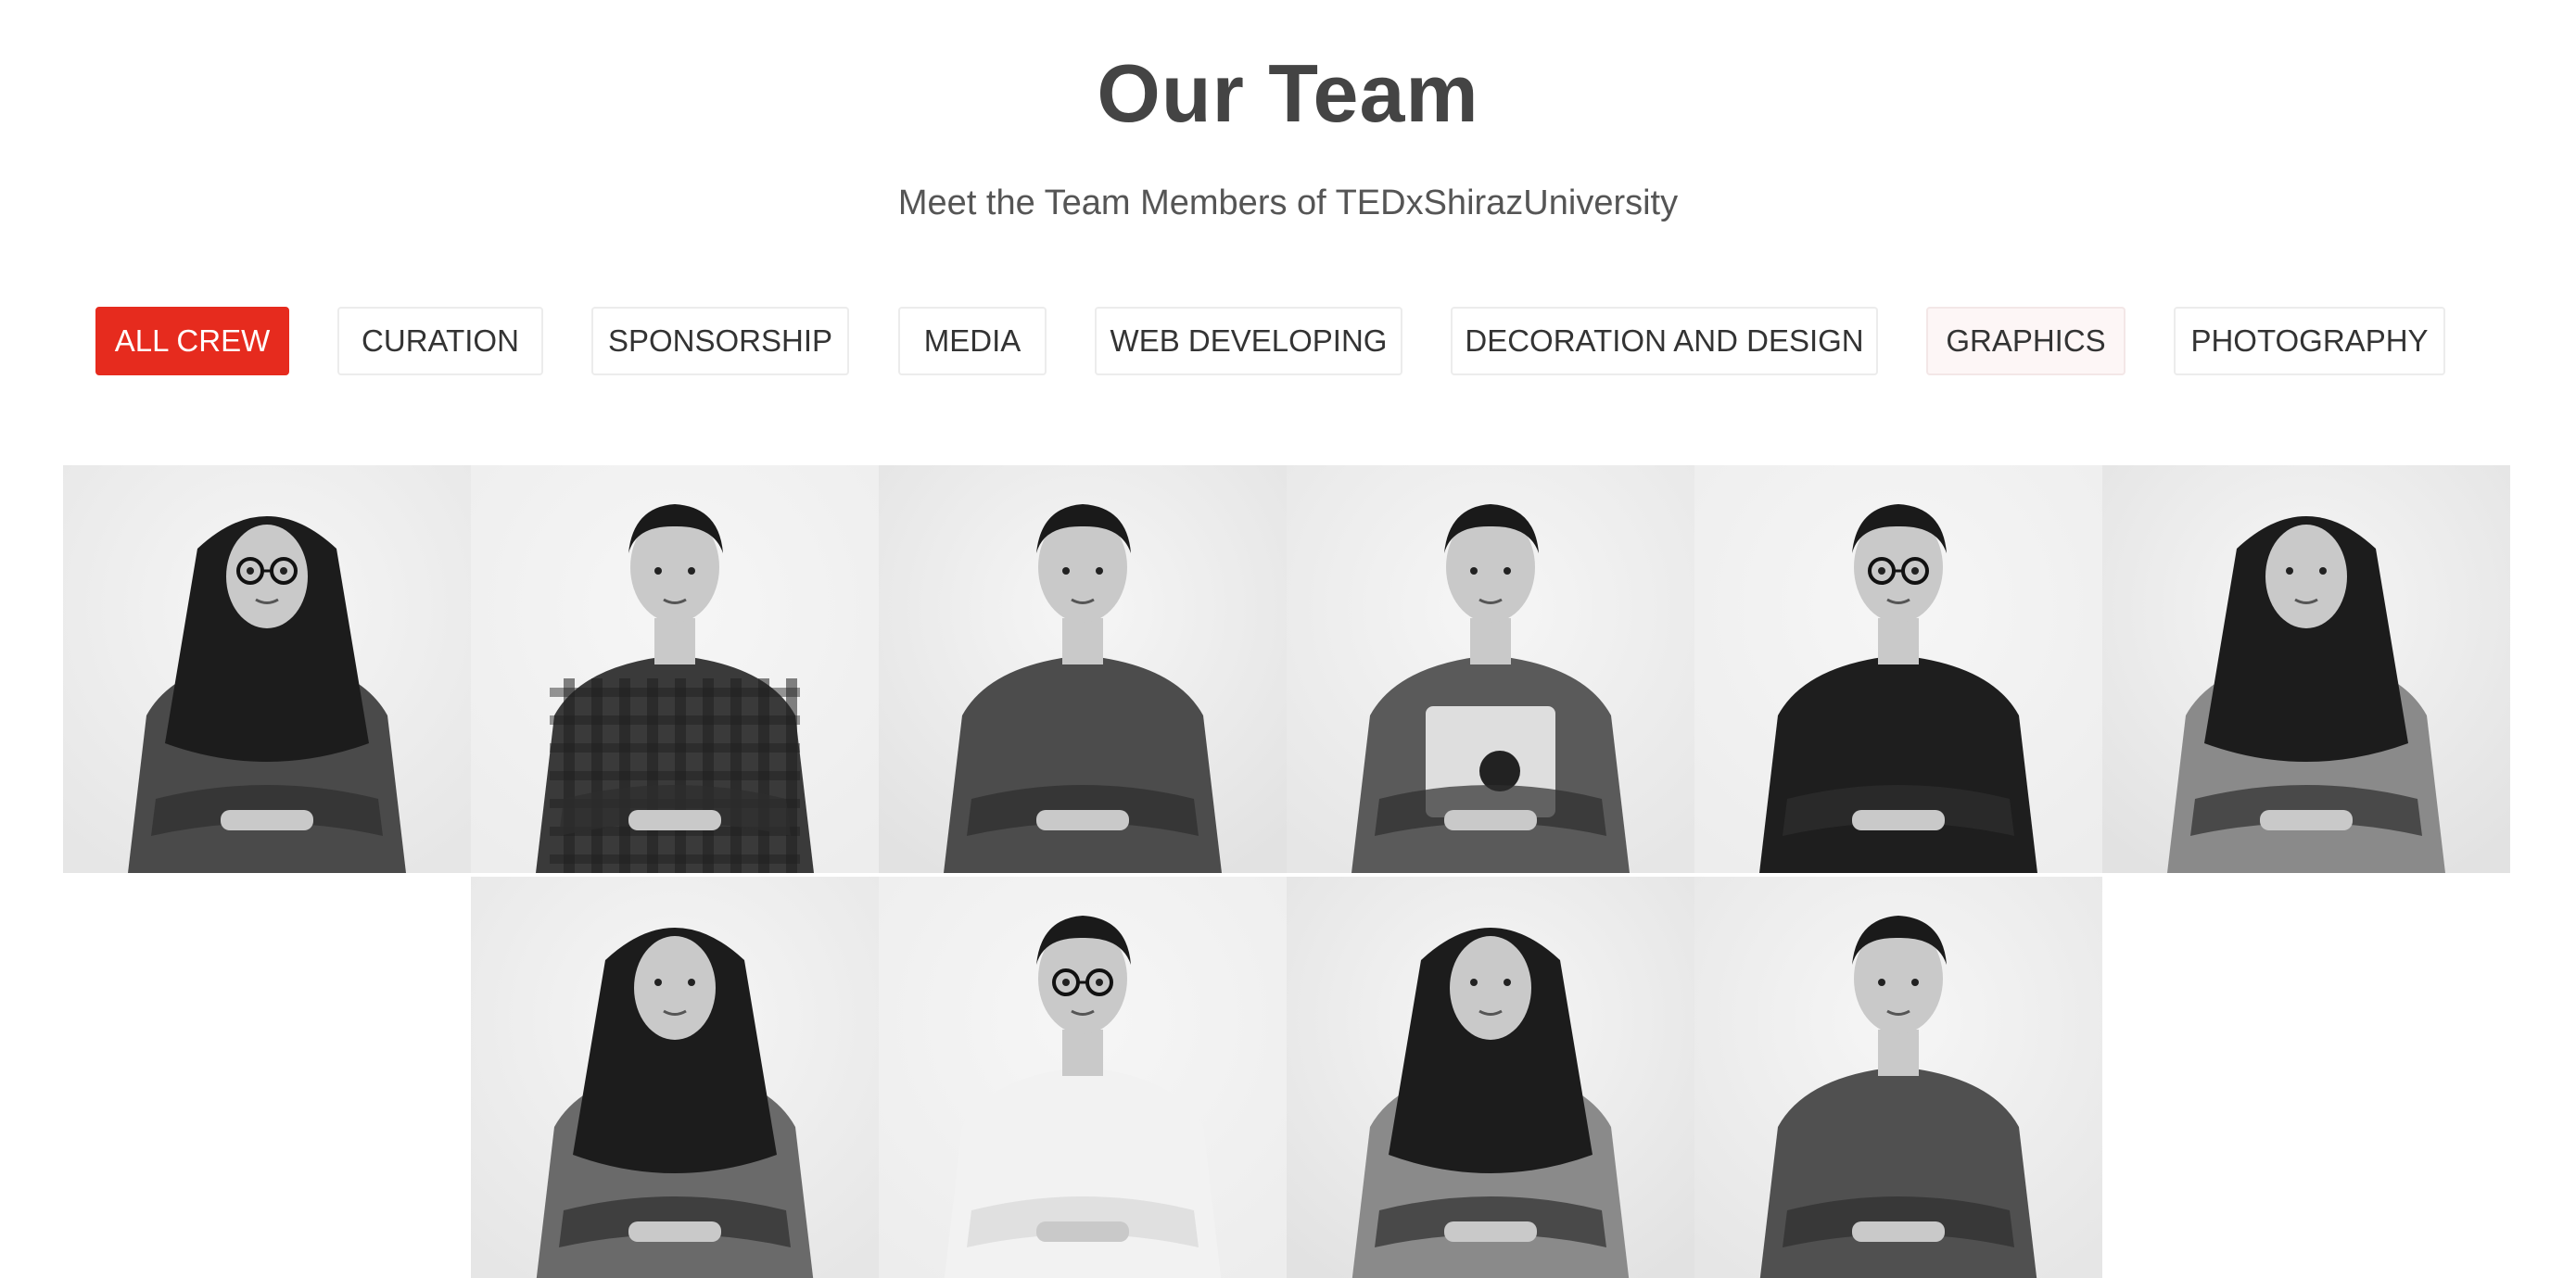 The image size is (2576, 1278). Describe the element at coordinates (1288, 93) in the screenshot. I see `page-title: Our Team` at that location.